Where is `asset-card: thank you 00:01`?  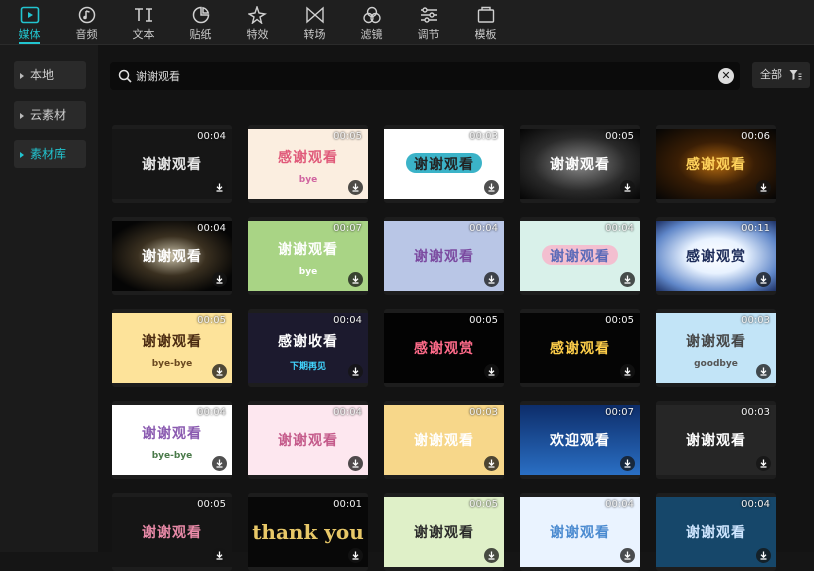
asset-card: thank you 00:01 is located at coordinates (308, 532).